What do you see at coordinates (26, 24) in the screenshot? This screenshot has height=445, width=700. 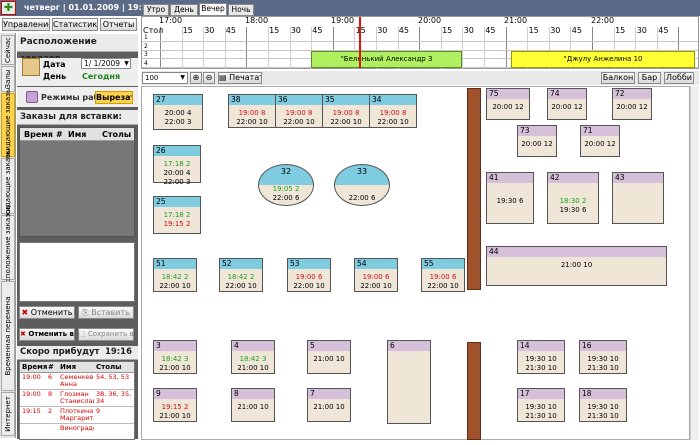 I see `manage-button: Управление` at bounding box center [26, 24].